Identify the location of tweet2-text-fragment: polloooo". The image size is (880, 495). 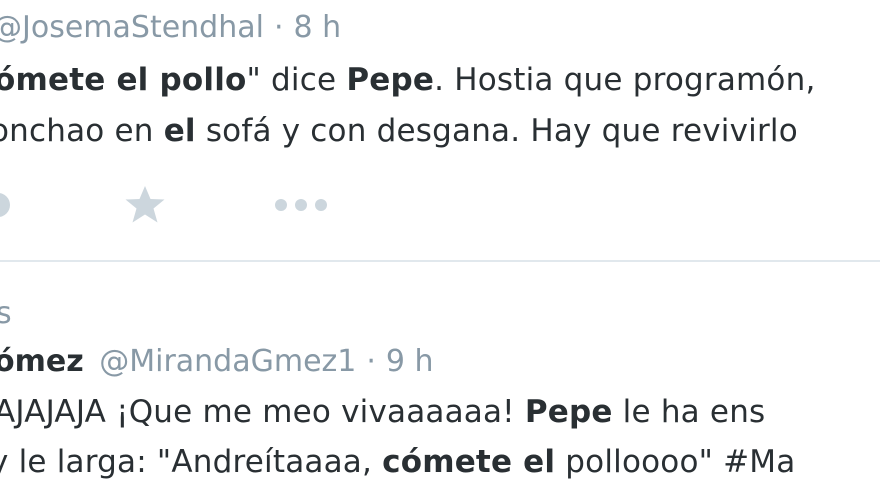
(639, 462).